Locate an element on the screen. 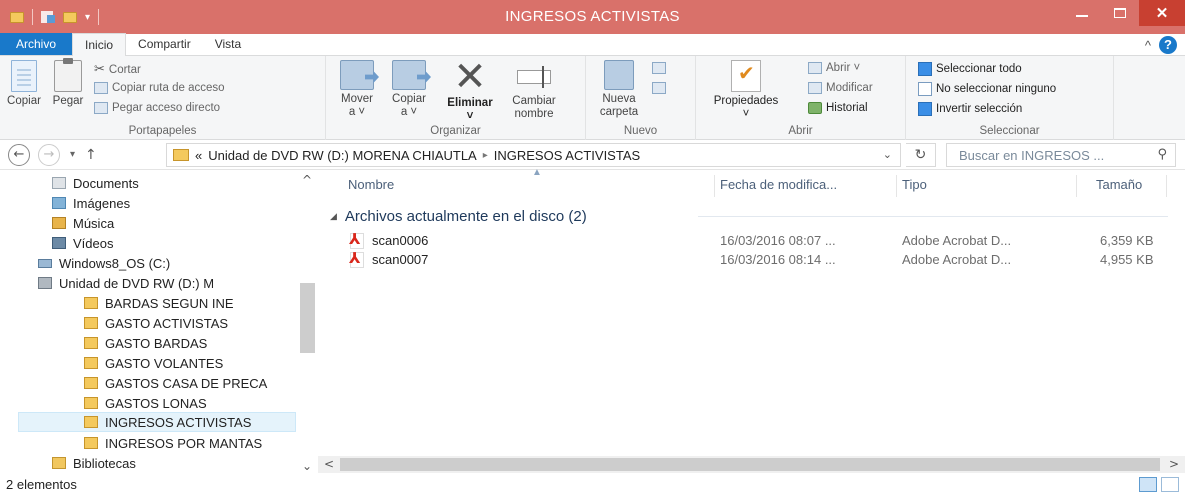 This screenshot has width=1185, height=495. nav-item-gasto-volantes: GASTO VOLANTES is located at coordinates (153, 363).